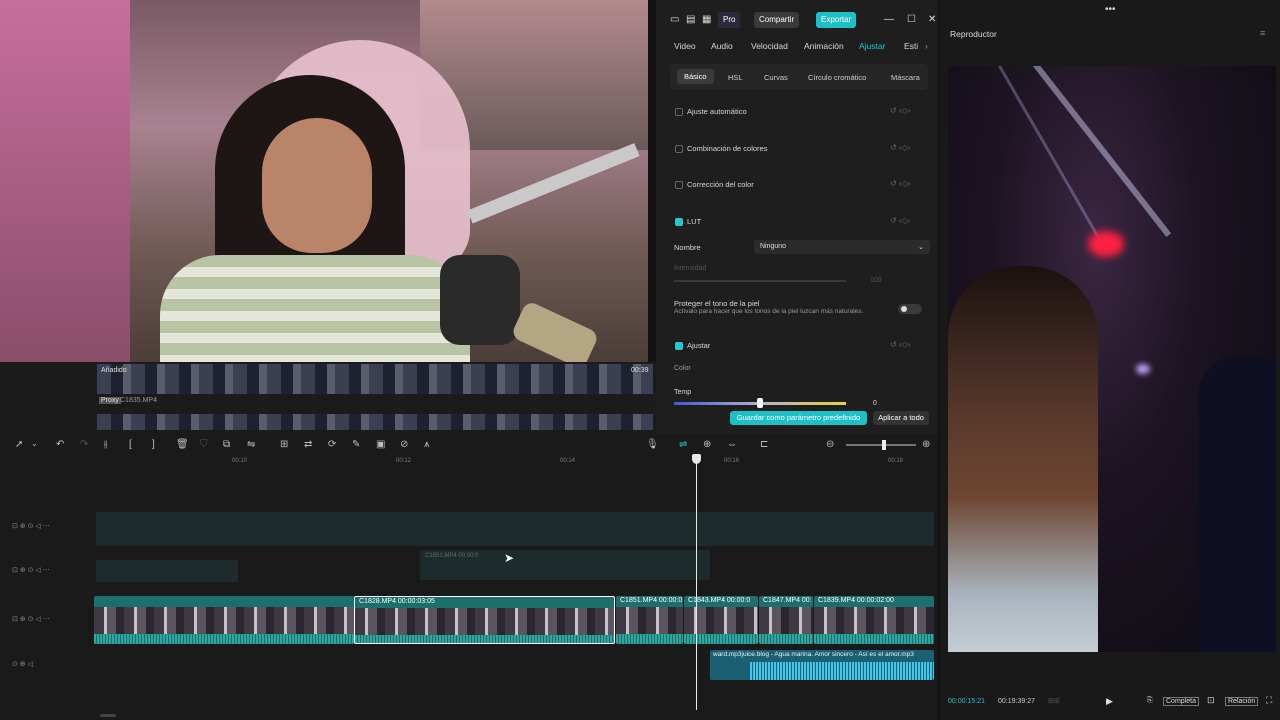  What do you see at coordinates (777, 20) in the screenshot?
I see `share-button: Compartir` at bounding box center [777, 20].